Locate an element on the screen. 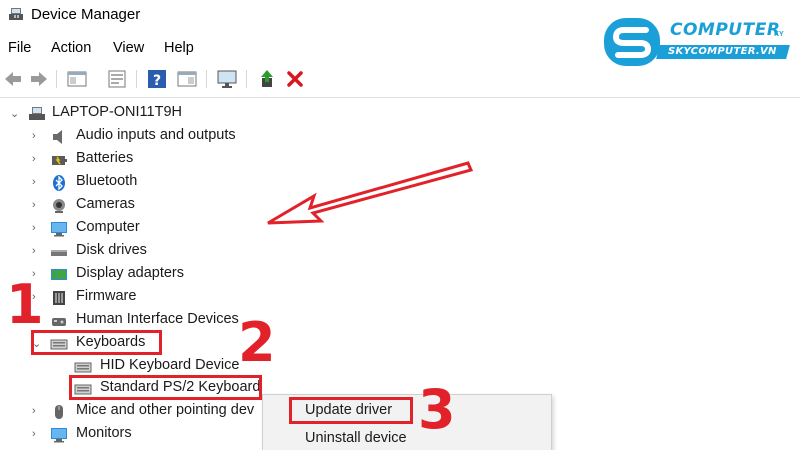 The width and height of the screenshot is (800, 450). step-number-2: 2 is located at coordinates (257, 342).